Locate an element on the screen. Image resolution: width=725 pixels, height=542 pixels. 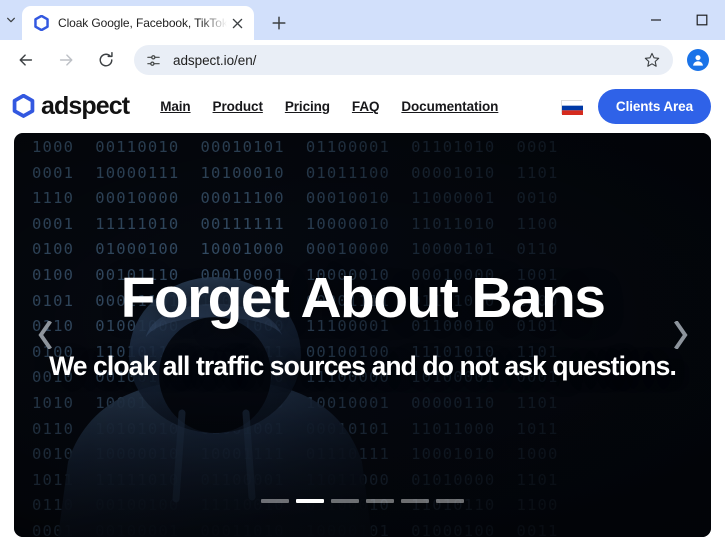
close-icon is located at coordinates (237, 23).